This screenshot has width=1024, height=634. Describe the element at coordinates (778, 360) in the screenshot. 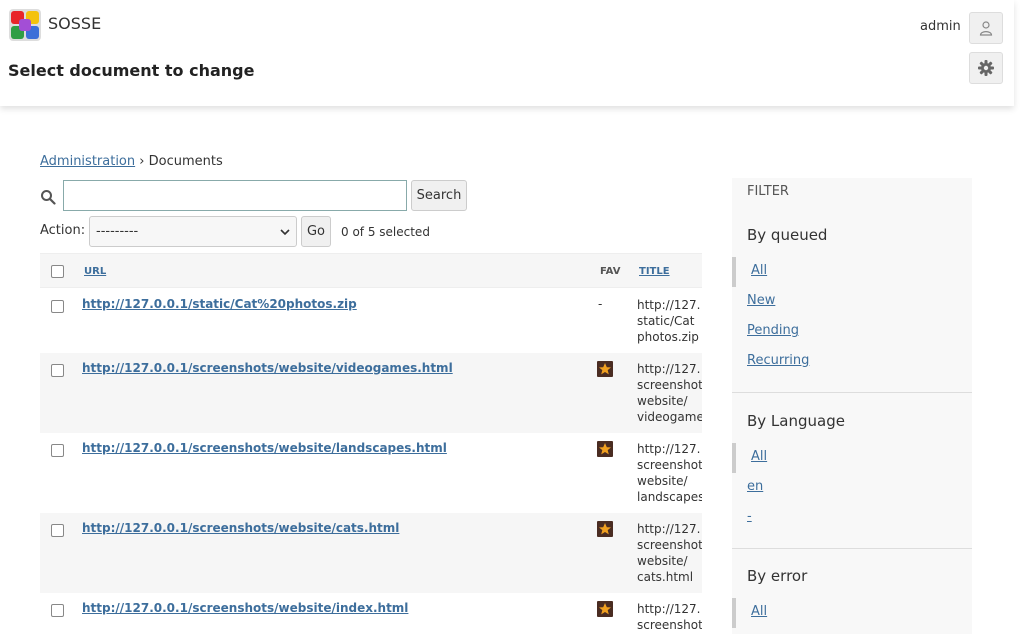

I see `filter-link: Recurring` at that location.